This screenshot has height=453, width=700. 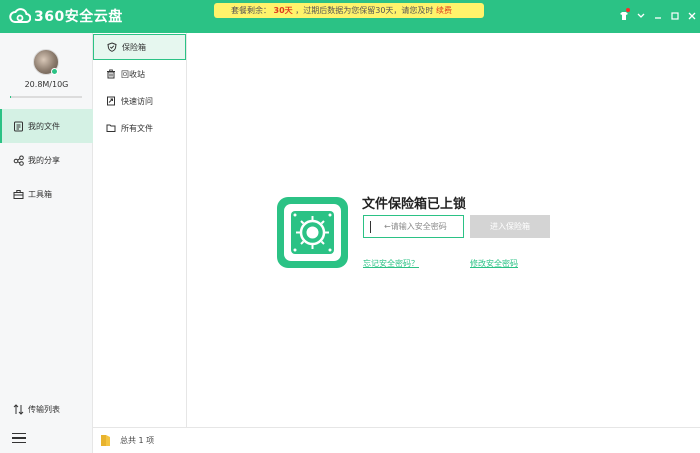 I want to click on storage-quota: 20.8M/10G, so click(x=46, y=84).